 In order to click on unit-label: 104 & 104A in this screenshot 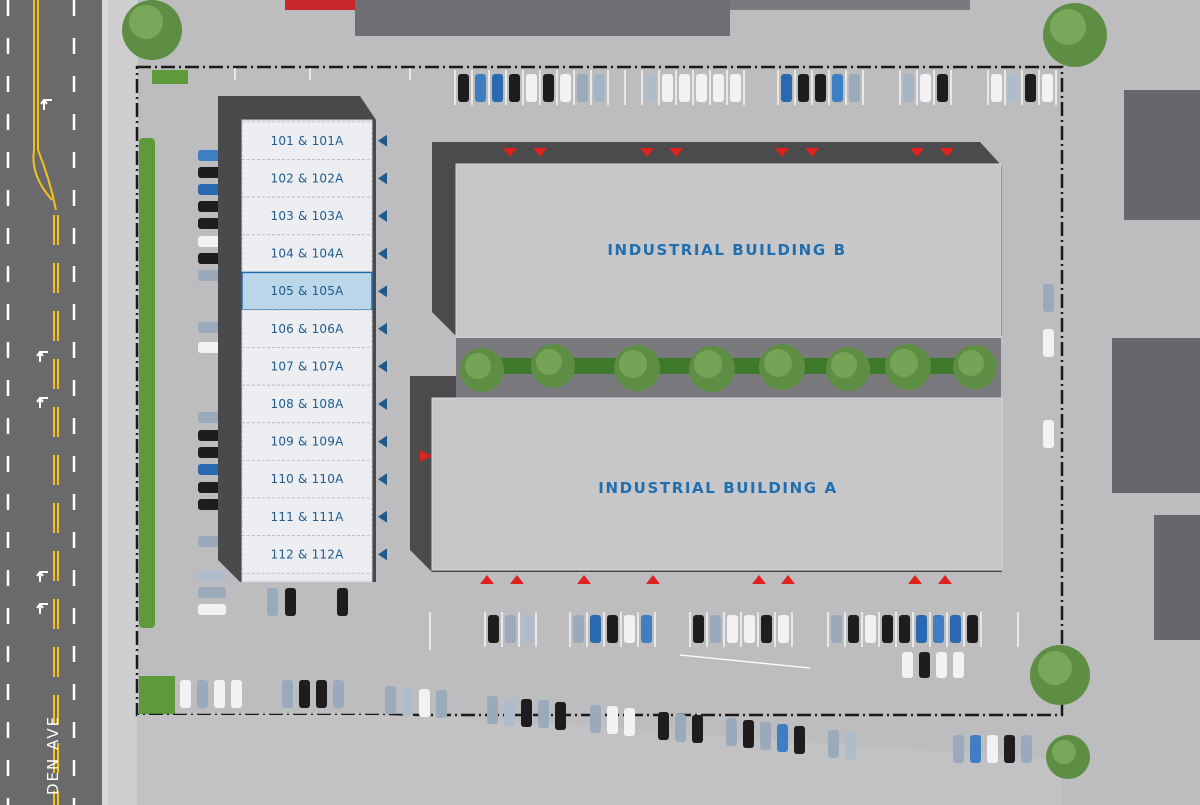, I will do `click(307, 254)`.